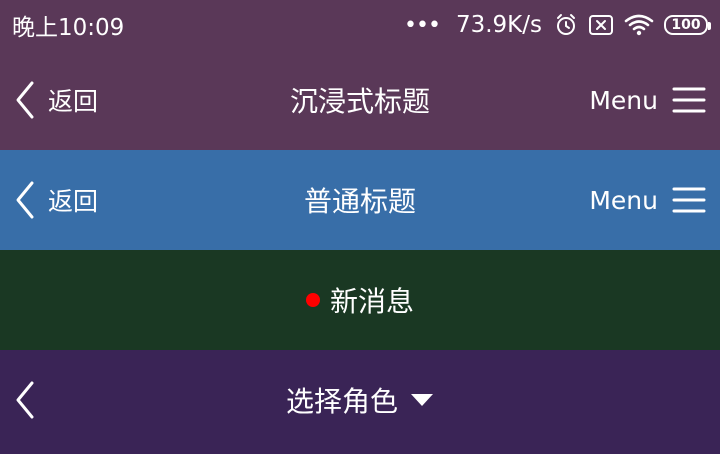 This screenshot has width=720, height=454. I want to click on status-bar: 晚上10:09 ••• 73.9K/s 100, so click(360, 25).